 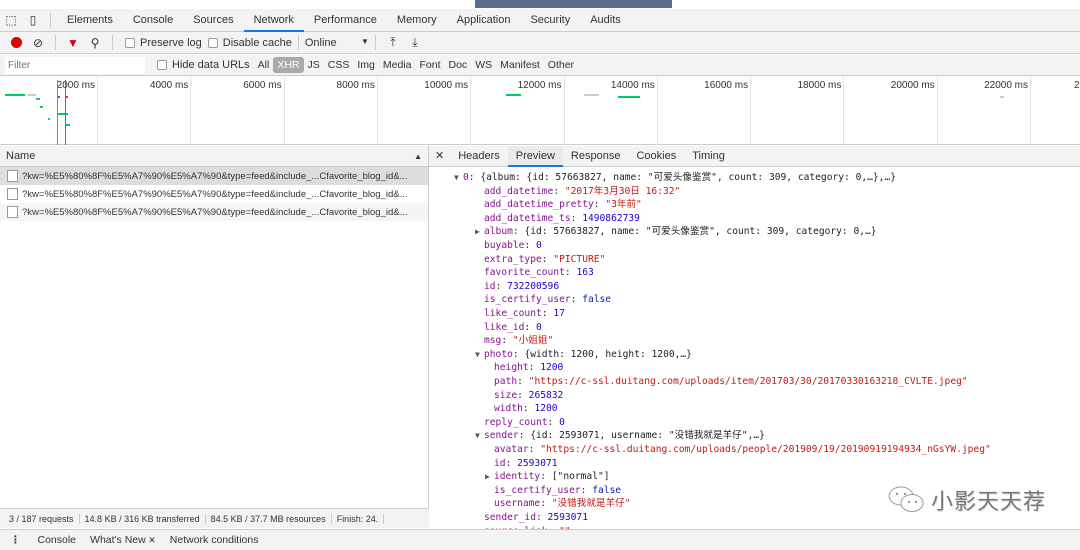 What do you see at coordinates (345, 20) in the screenshot?
I see `tab-performance: Performance` at bounding box center [345, 20].